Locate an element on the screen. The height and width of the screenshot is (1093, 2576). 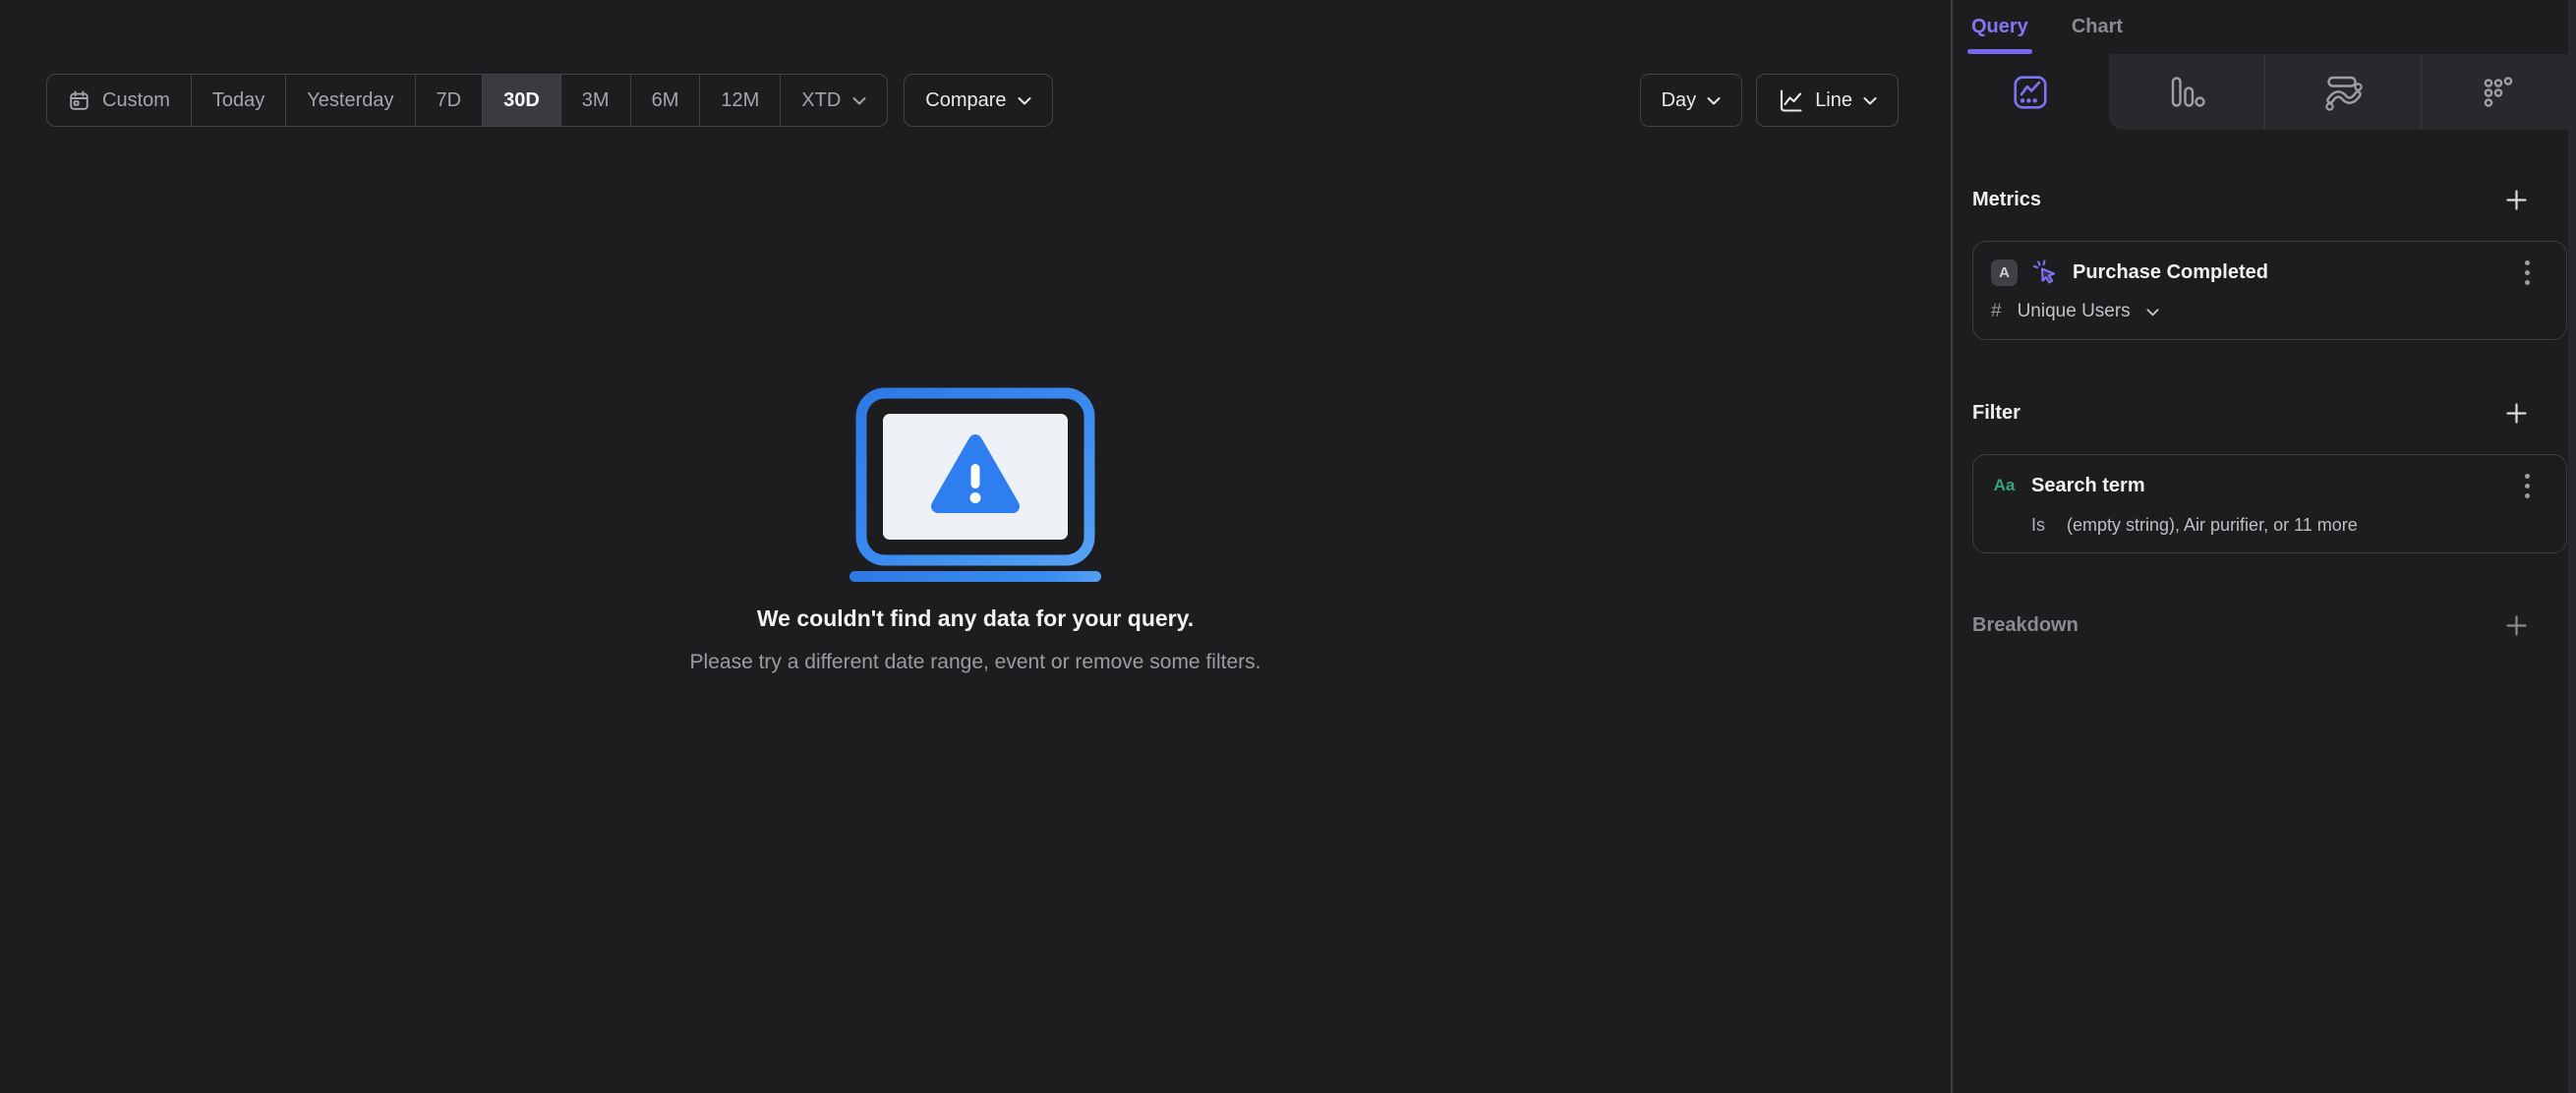
metrics-heading: Metrics is located at coordinates (2007, 199).